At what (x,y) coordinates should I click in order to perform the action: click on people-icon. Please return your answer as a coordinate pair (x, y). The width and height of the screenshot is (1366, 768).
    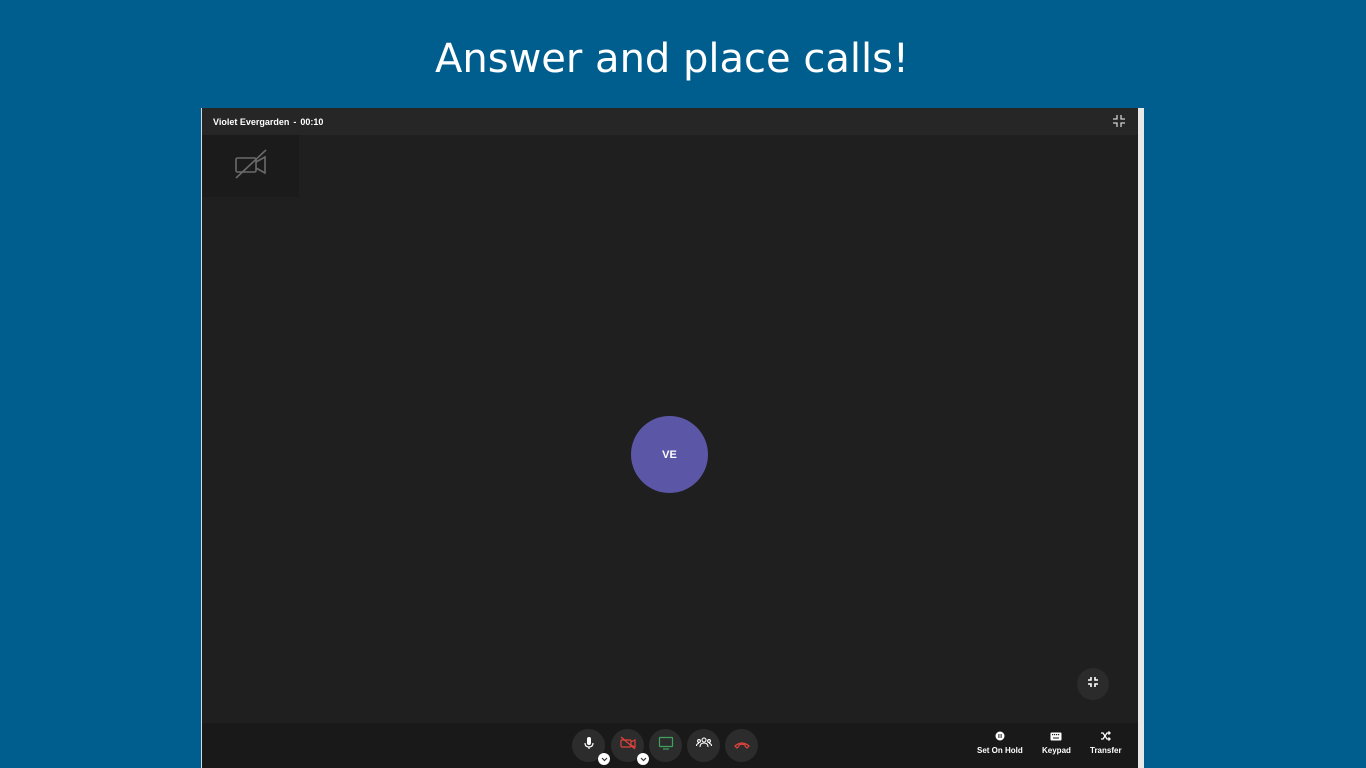
    Looking at the image, I should click on (703, 745).